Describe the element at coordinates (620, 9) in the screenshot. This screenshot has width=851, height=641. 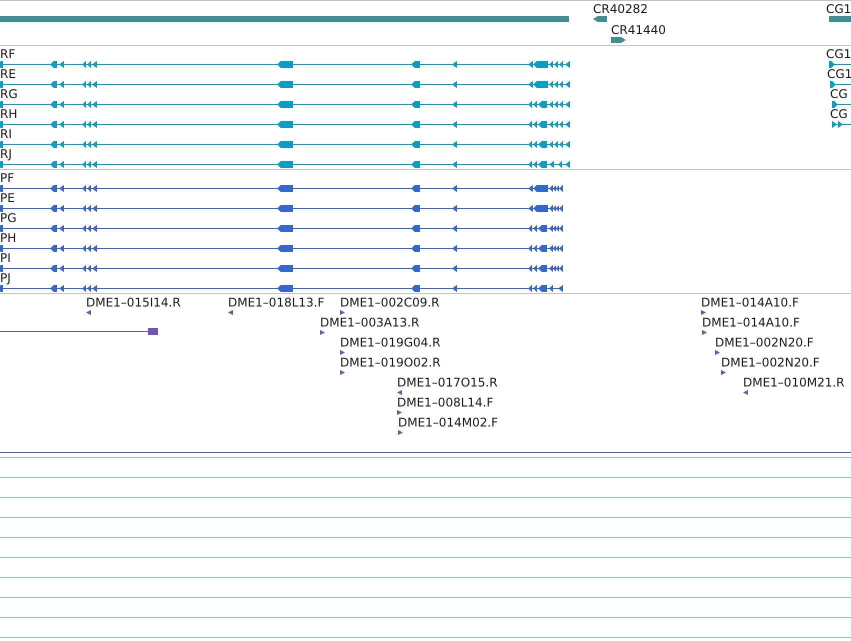
I see `gene-label: CR40282` at that location.